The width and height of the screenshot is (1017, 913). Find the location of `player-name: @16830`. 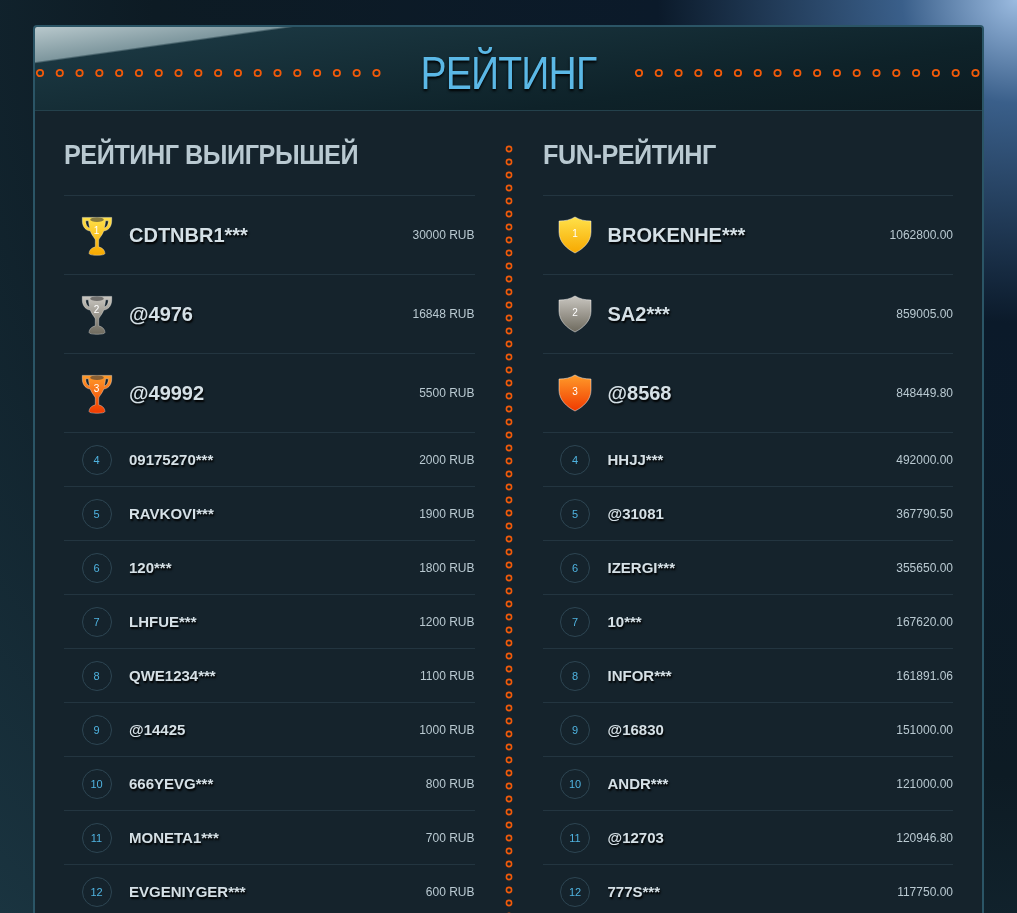

player-name: @16830 is located at coordinates (636, 729).